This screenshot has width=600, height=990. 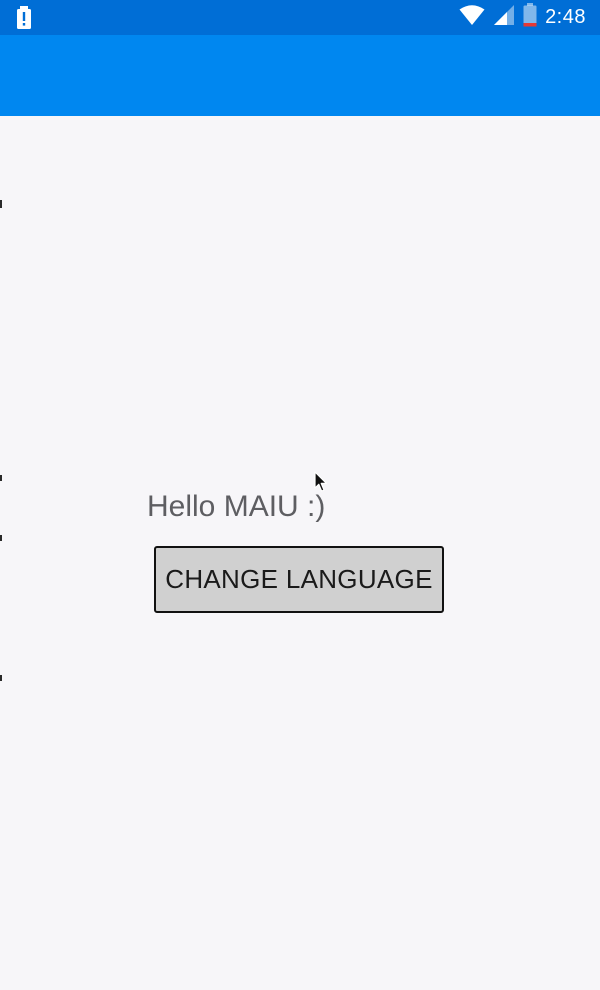 What do you see at coordinates (504, 17) in the screenshot?
I see `cell-signal-icon` at bounding box center [504, 17].